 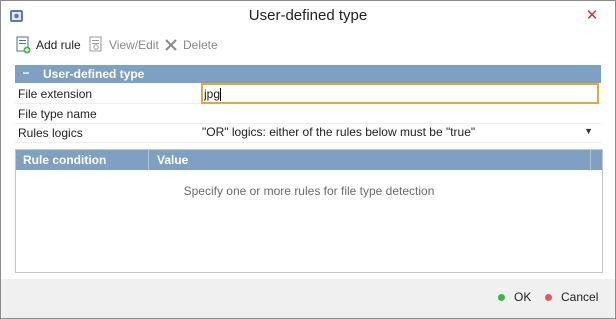 I want to click on delete-button: Delete, so click(x=191, y=45).